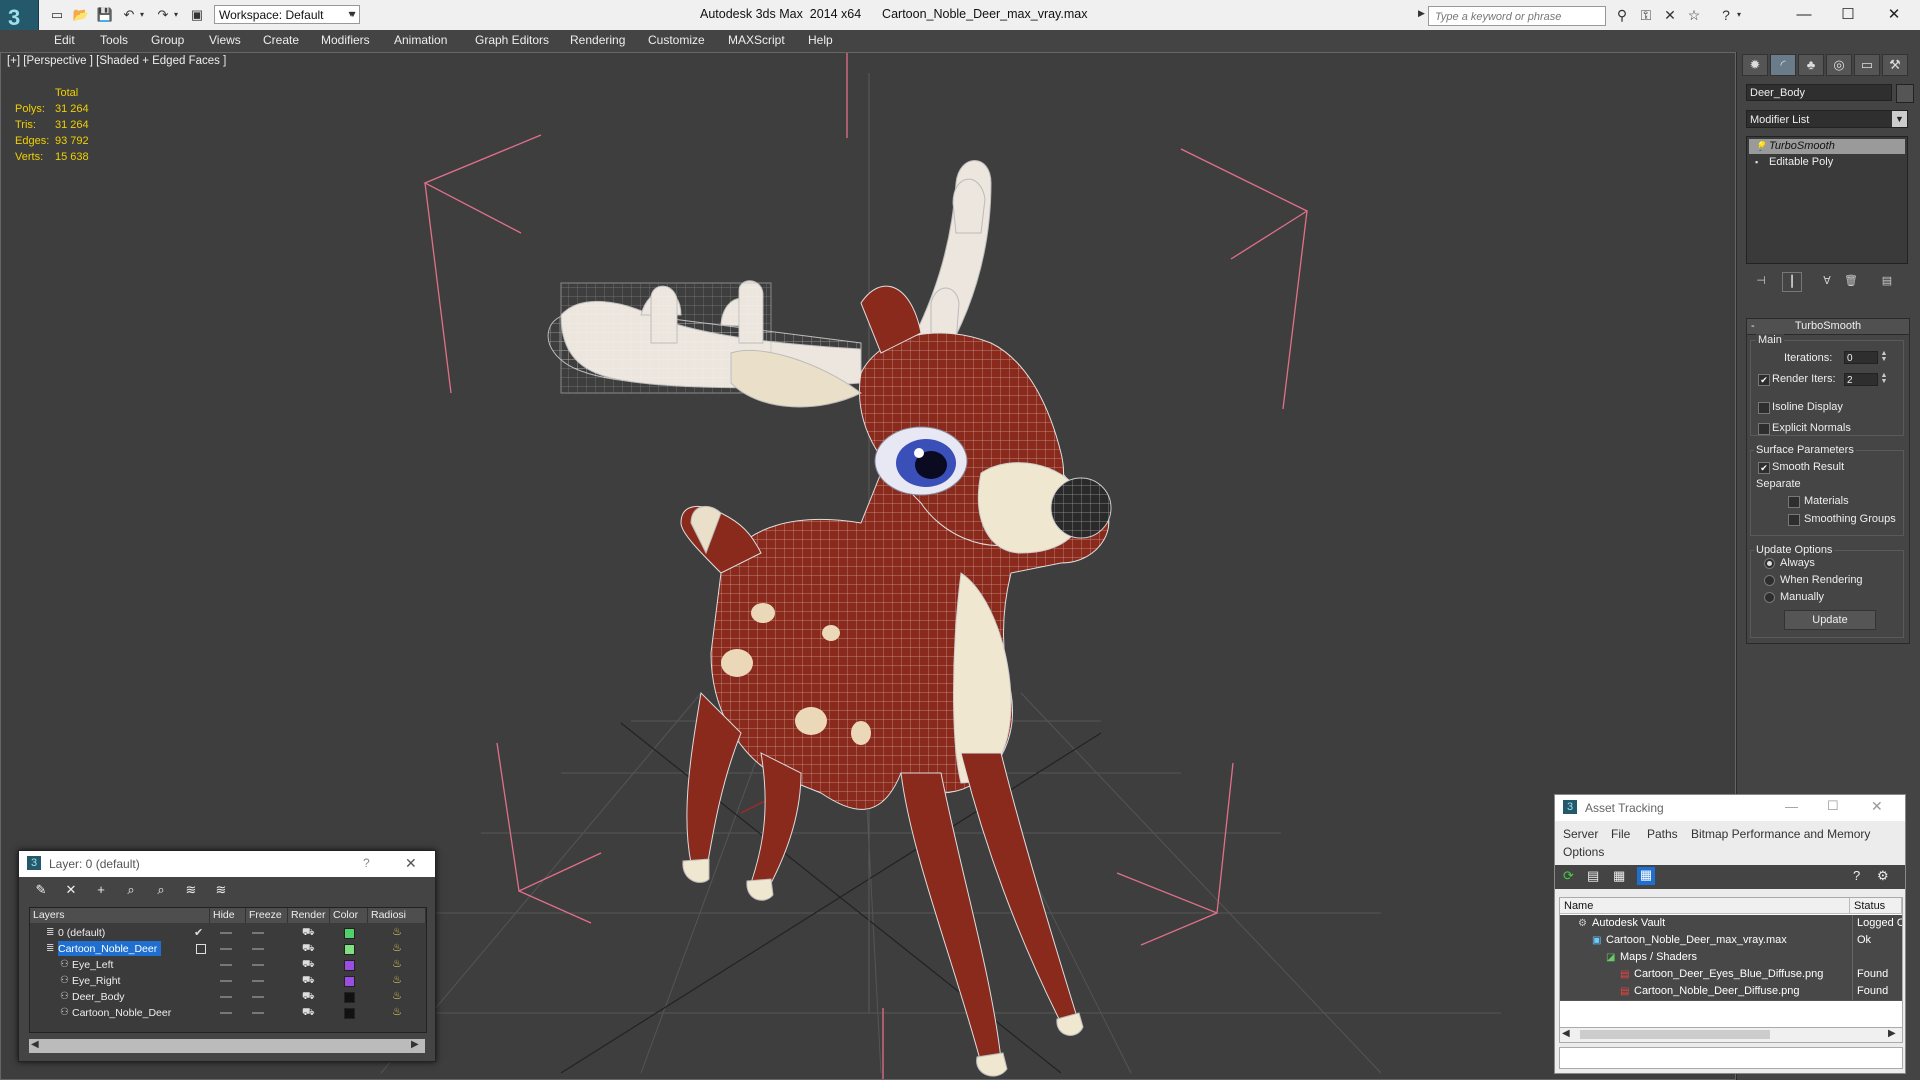  Describe the element at coordinates (1769, 597) in the screenshot. I see `manually-radio` at that location.